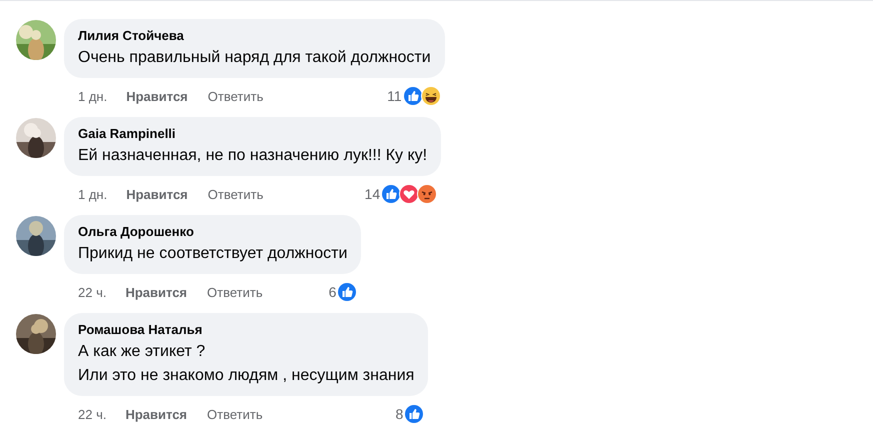 The image size is (873, 433). What do you see at coordinates (213, 232) in the screenshot?
I see `author-name: Ольга Дорошенко` at bounding box center [213, 232].